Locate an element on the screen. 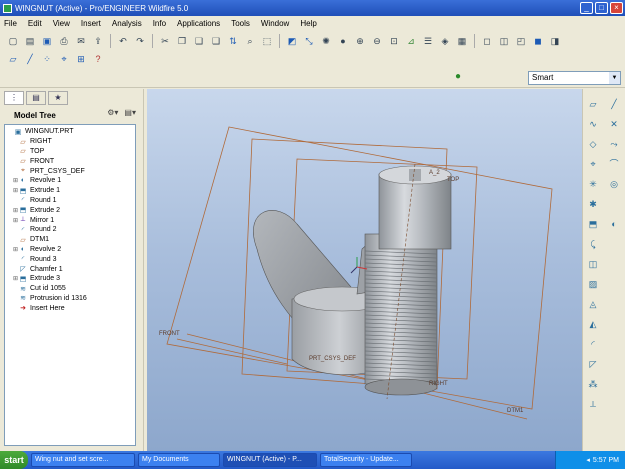 This screenshot has height=469, width=625. copy-icon: ❐ is located at coordinates (182, 41).